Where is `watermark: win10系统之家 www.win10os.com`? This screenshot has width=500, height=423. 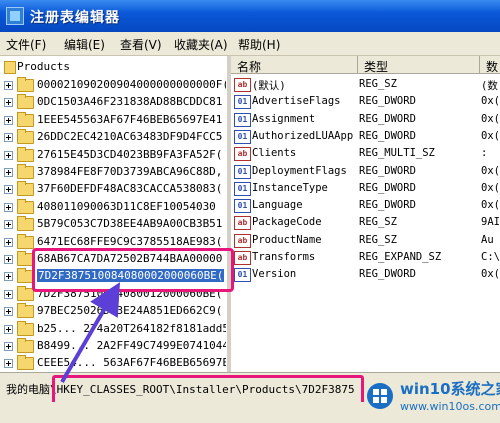
watermark: win10系统之家 www.win10os.com is located at coordinates (429, 398).